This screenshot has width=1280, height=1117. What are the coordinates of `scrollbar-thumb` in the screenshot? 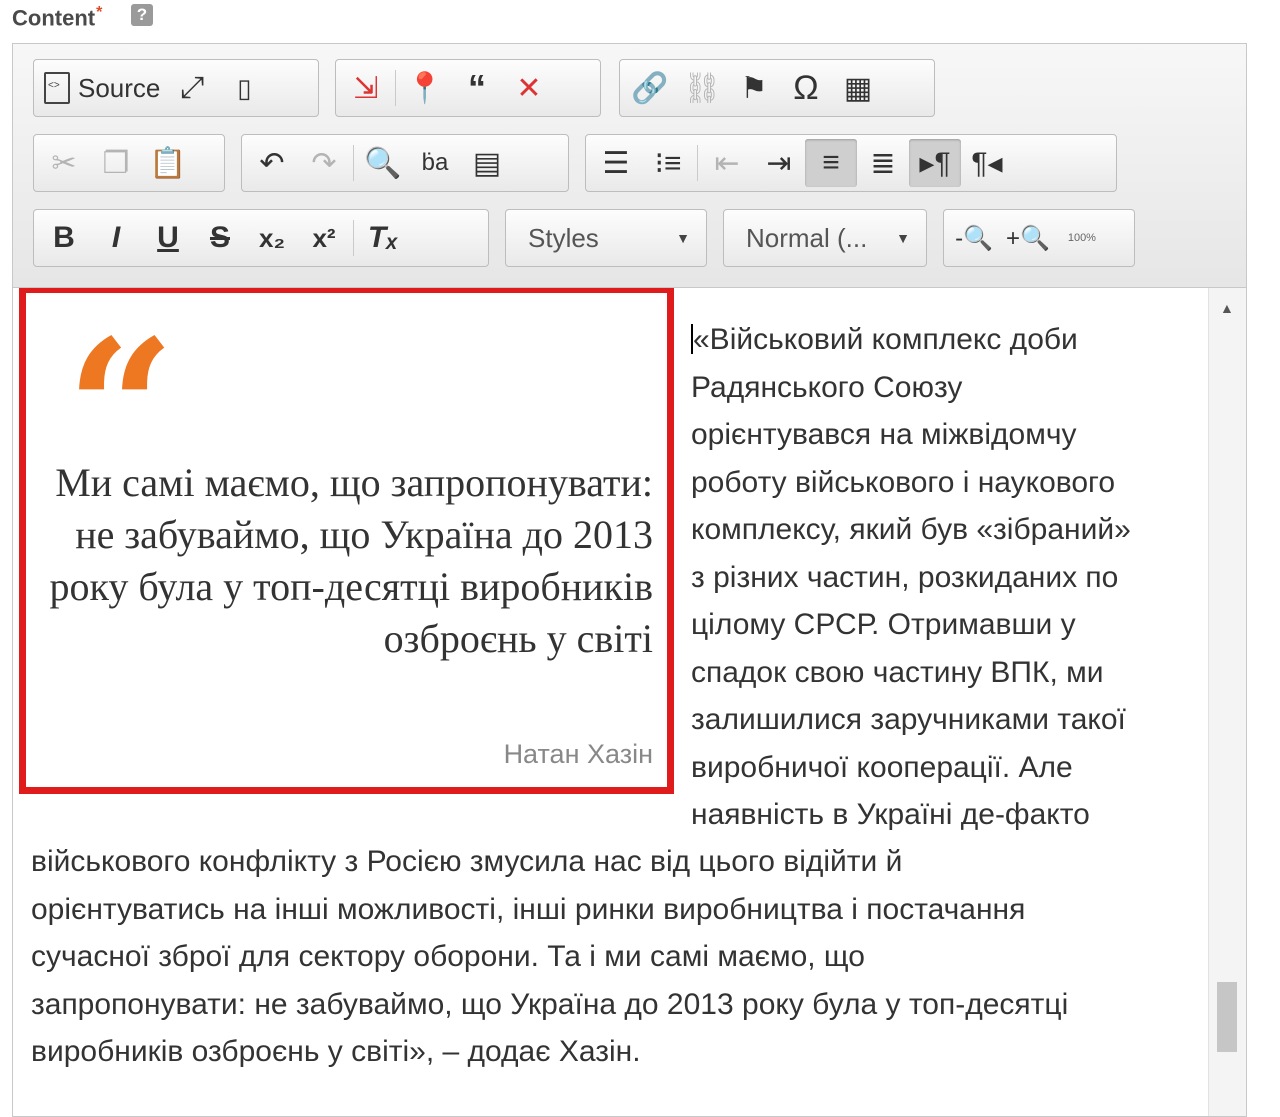 It's located at (1227, 1017).